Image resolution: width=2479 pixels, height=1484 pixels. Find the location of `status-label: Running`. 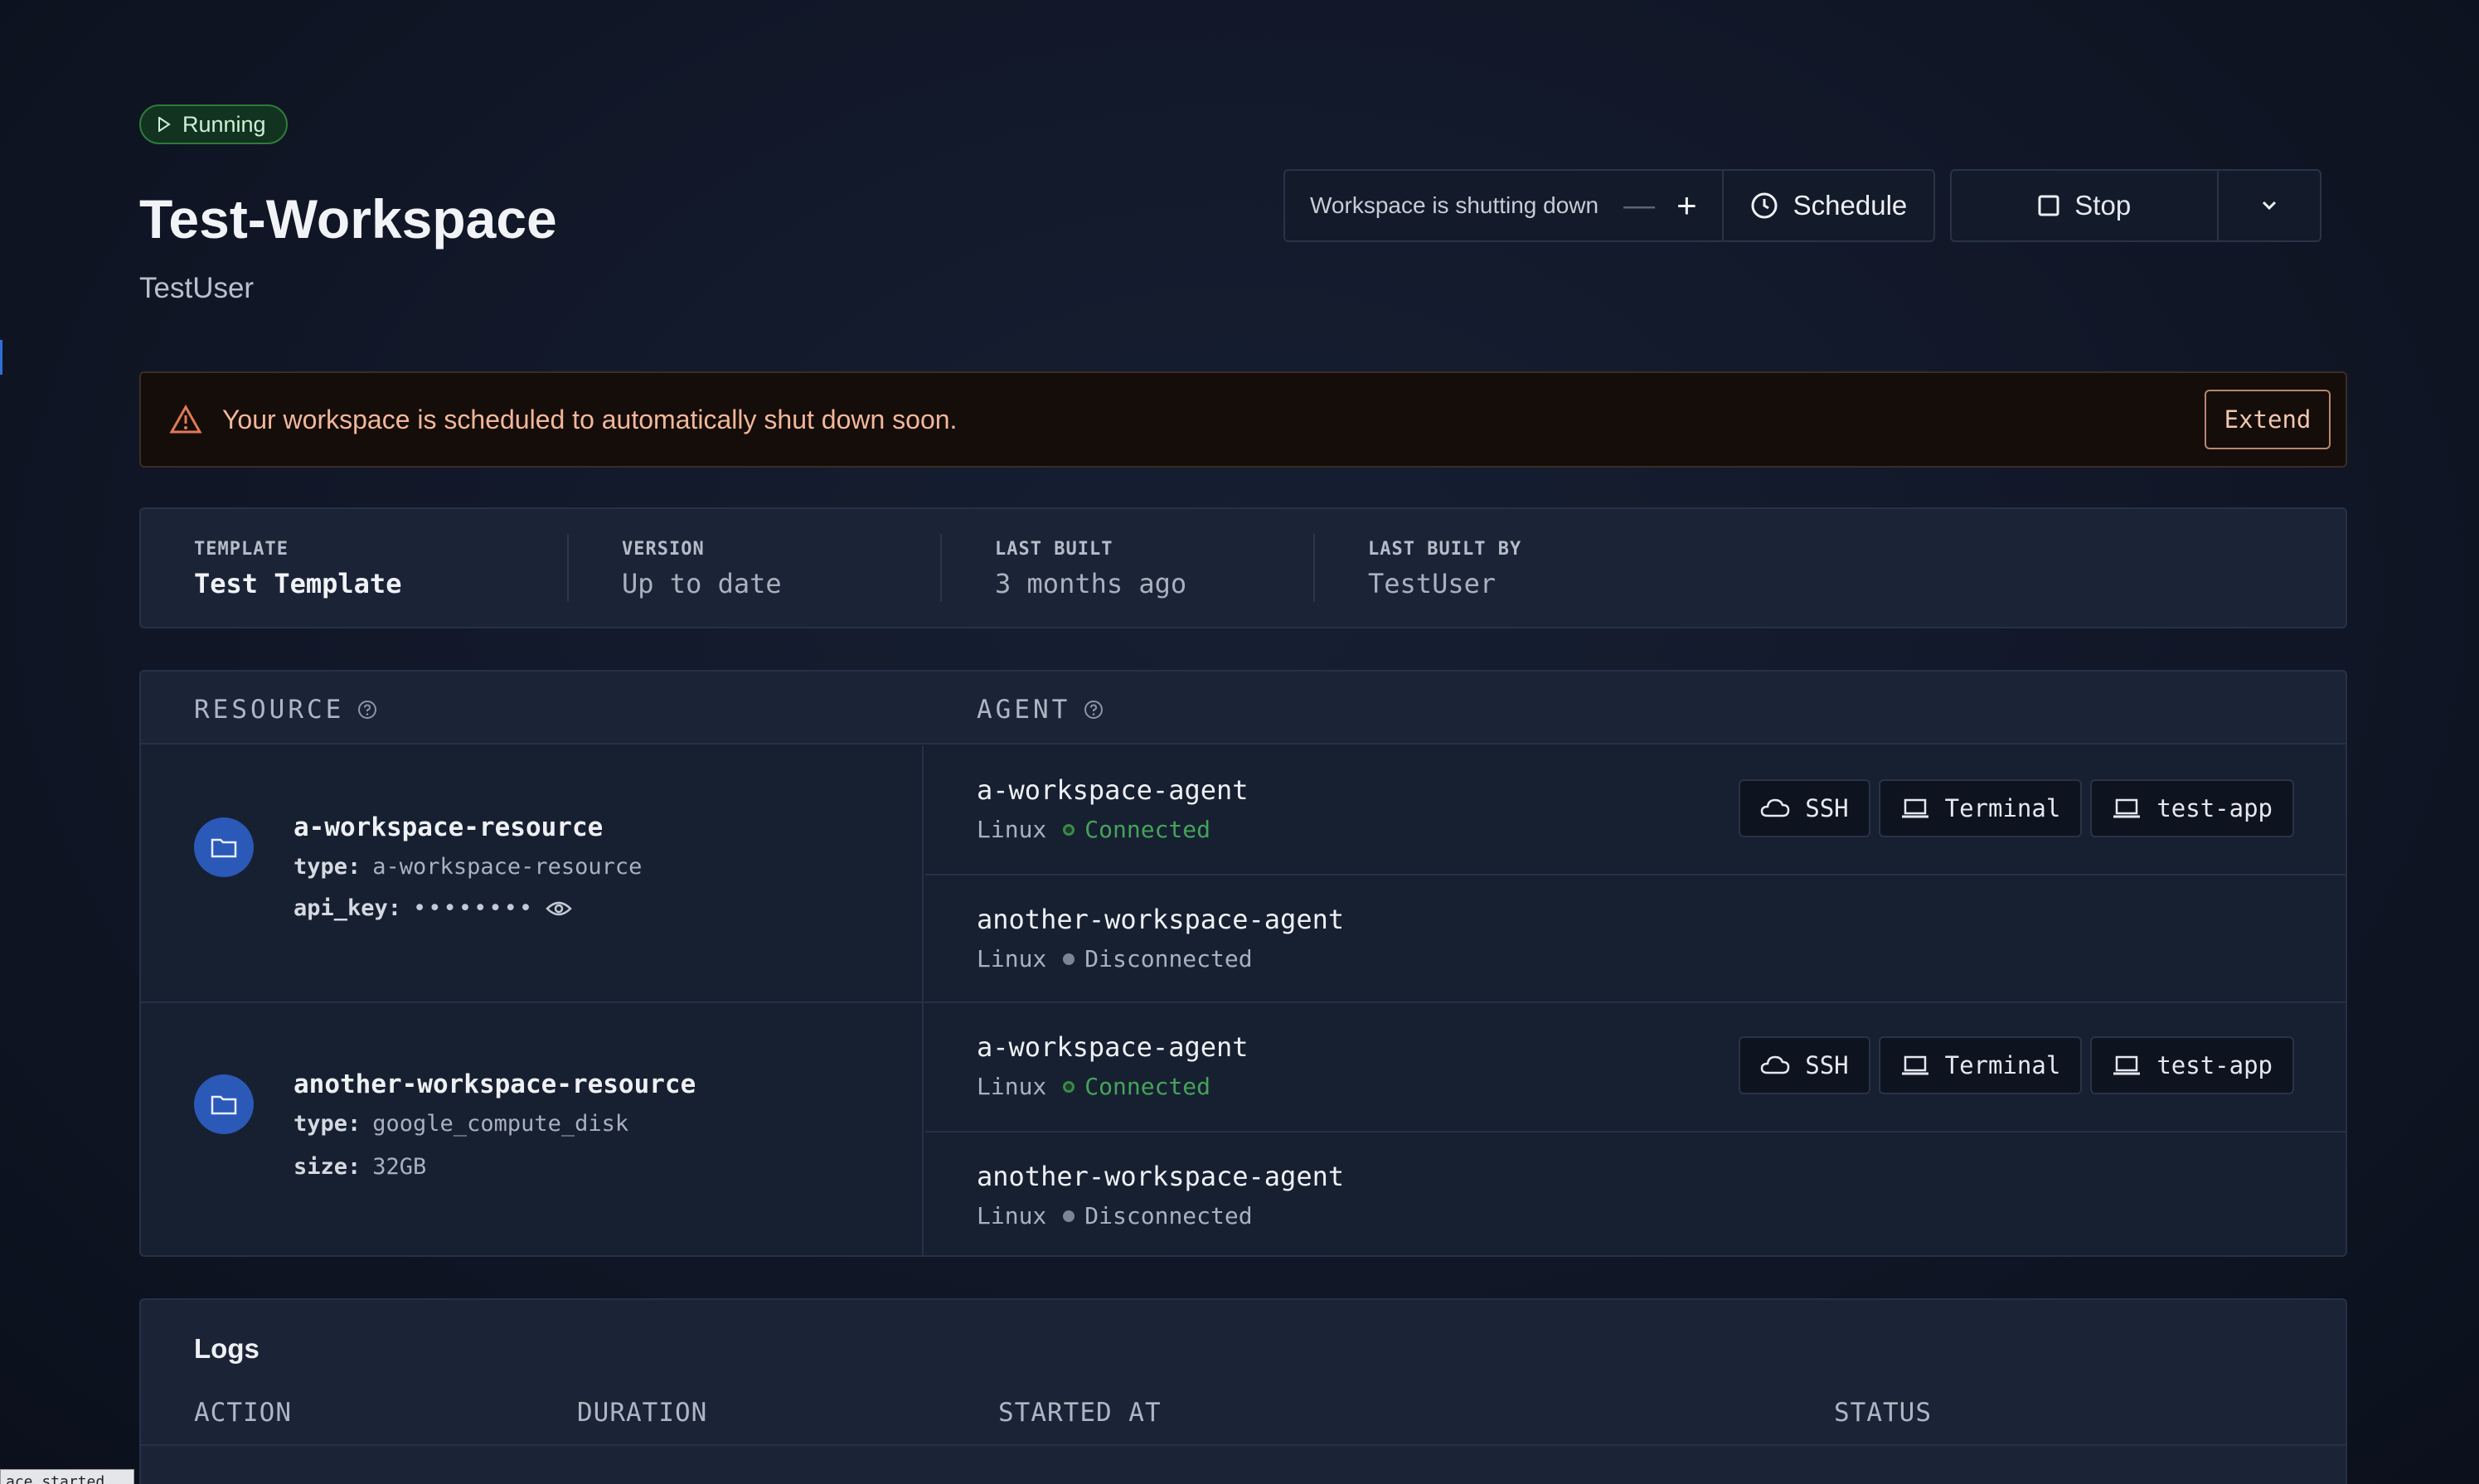

status-label: Running is located at coordinates (224, 124).